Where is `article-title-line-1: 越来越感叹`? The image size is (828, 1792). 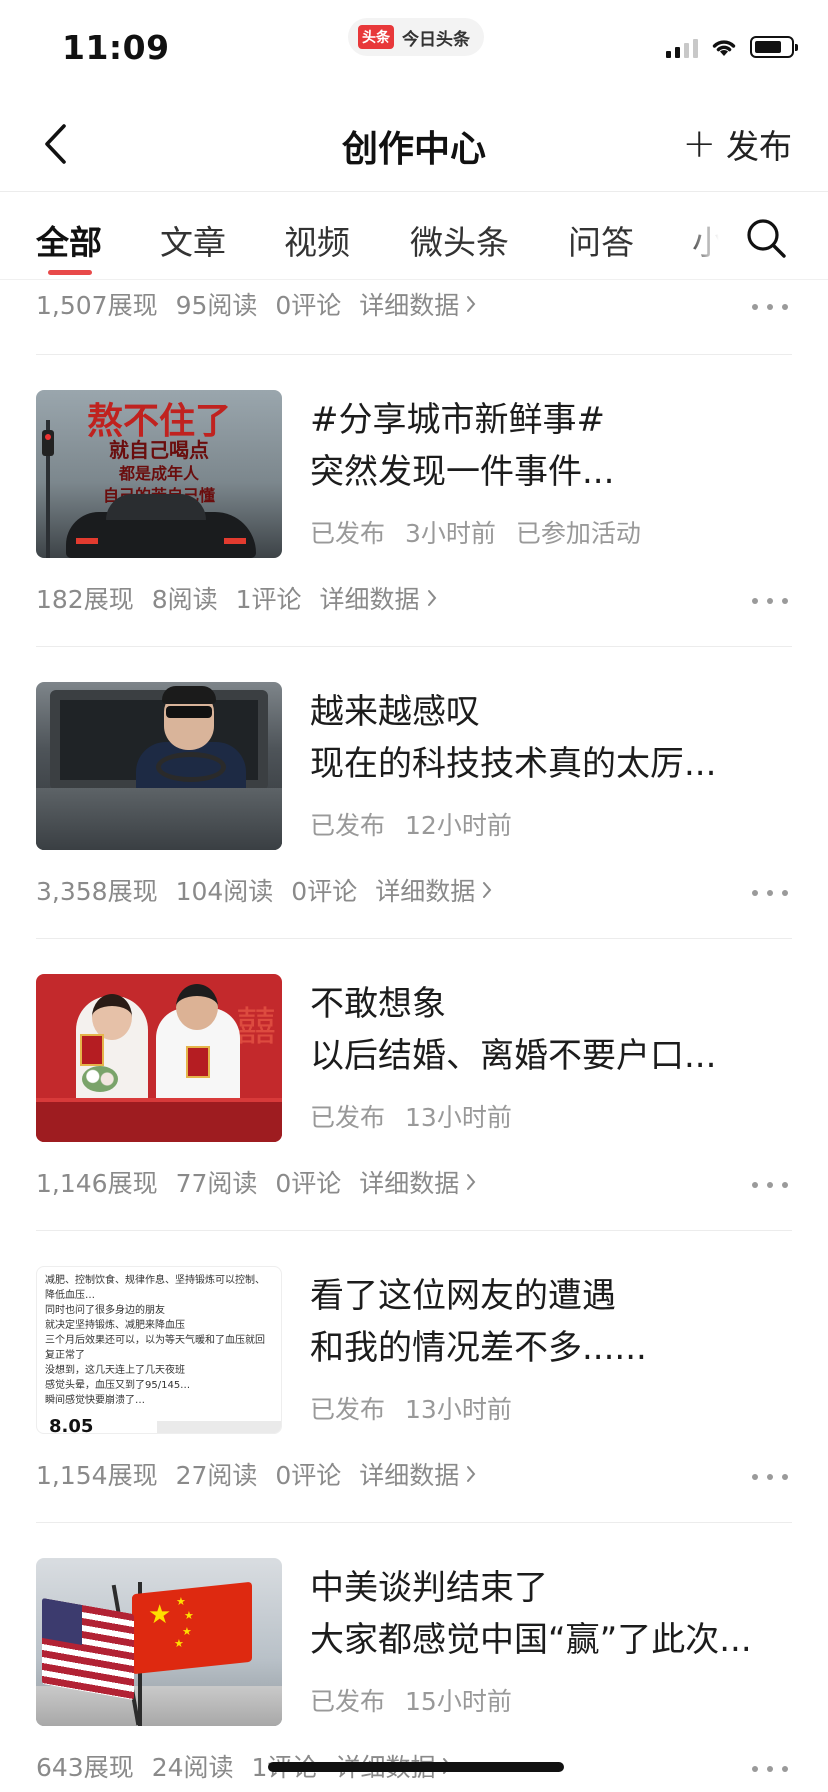
article-title-line-1: 越来越感叹 is located at coordinates (395, 708).